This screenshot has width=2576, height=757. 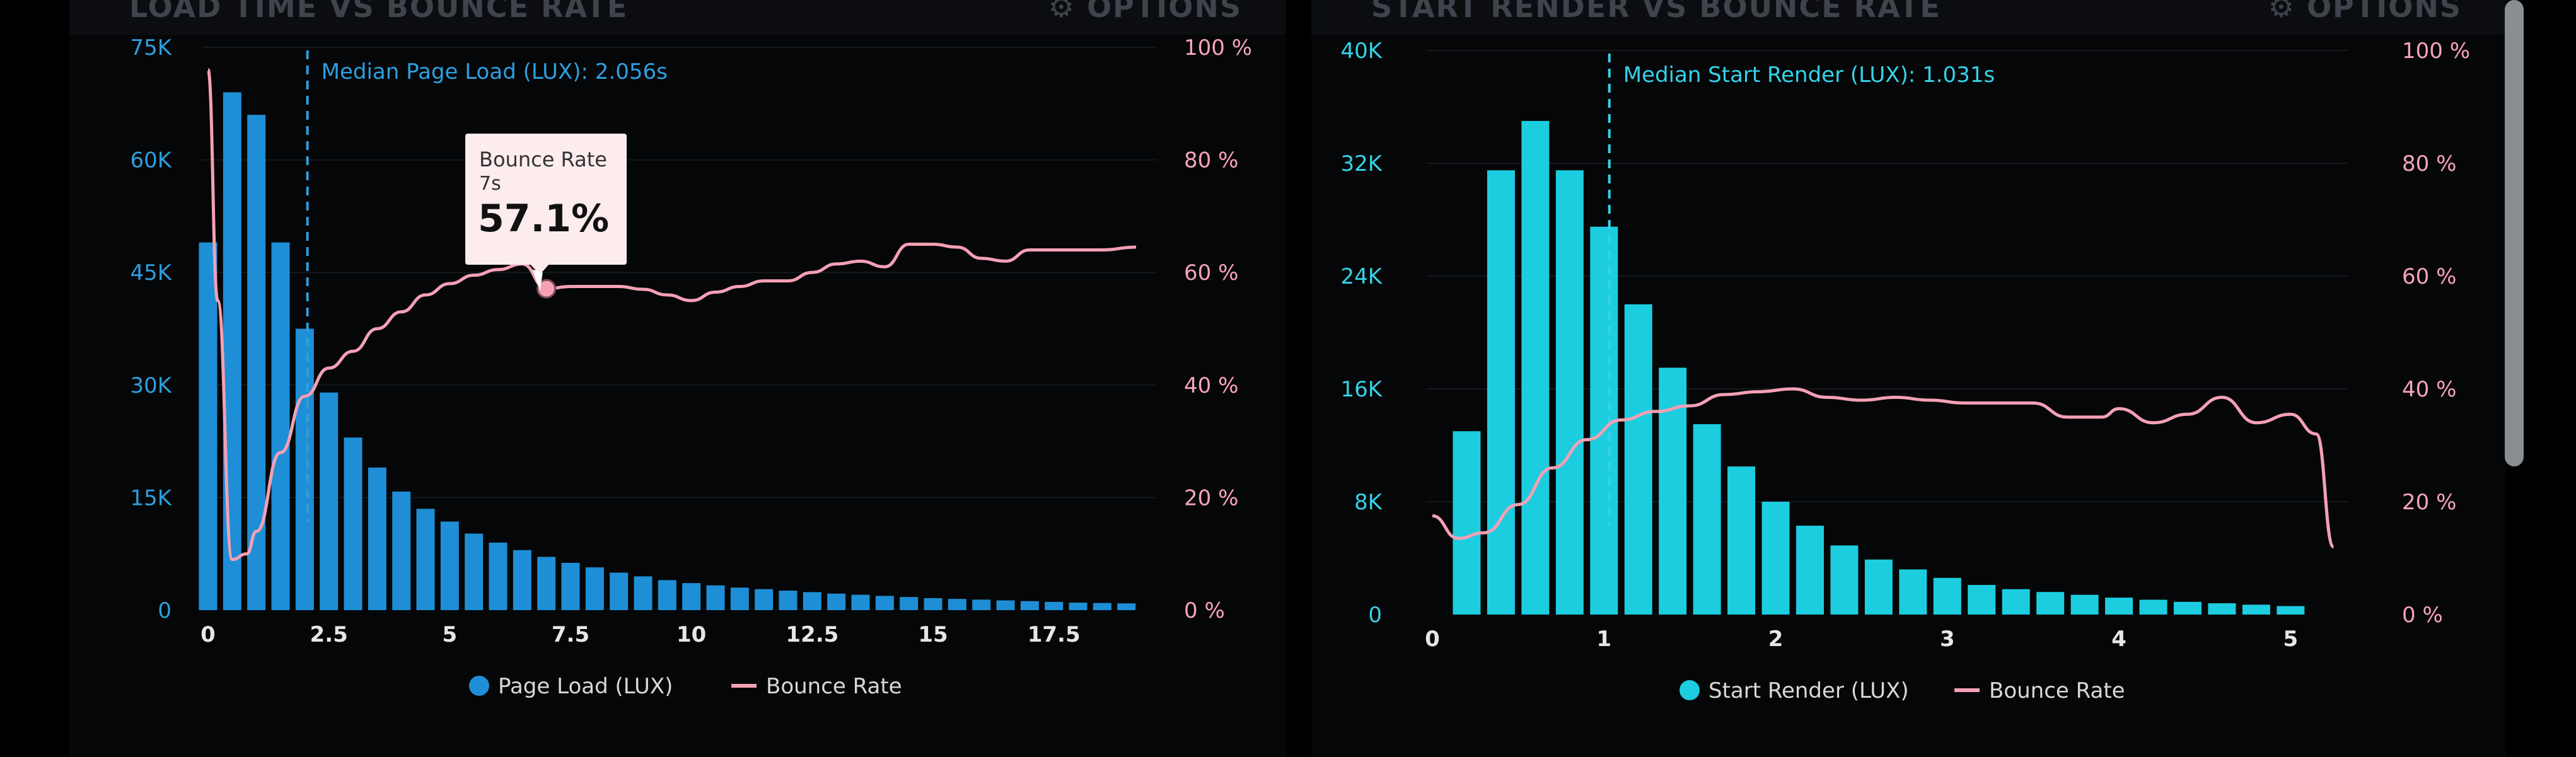 What do you see at coordinates (329, 634) in the screenshot?
I see `x-tick-label: 2.5` at bounding box center [329, 634].